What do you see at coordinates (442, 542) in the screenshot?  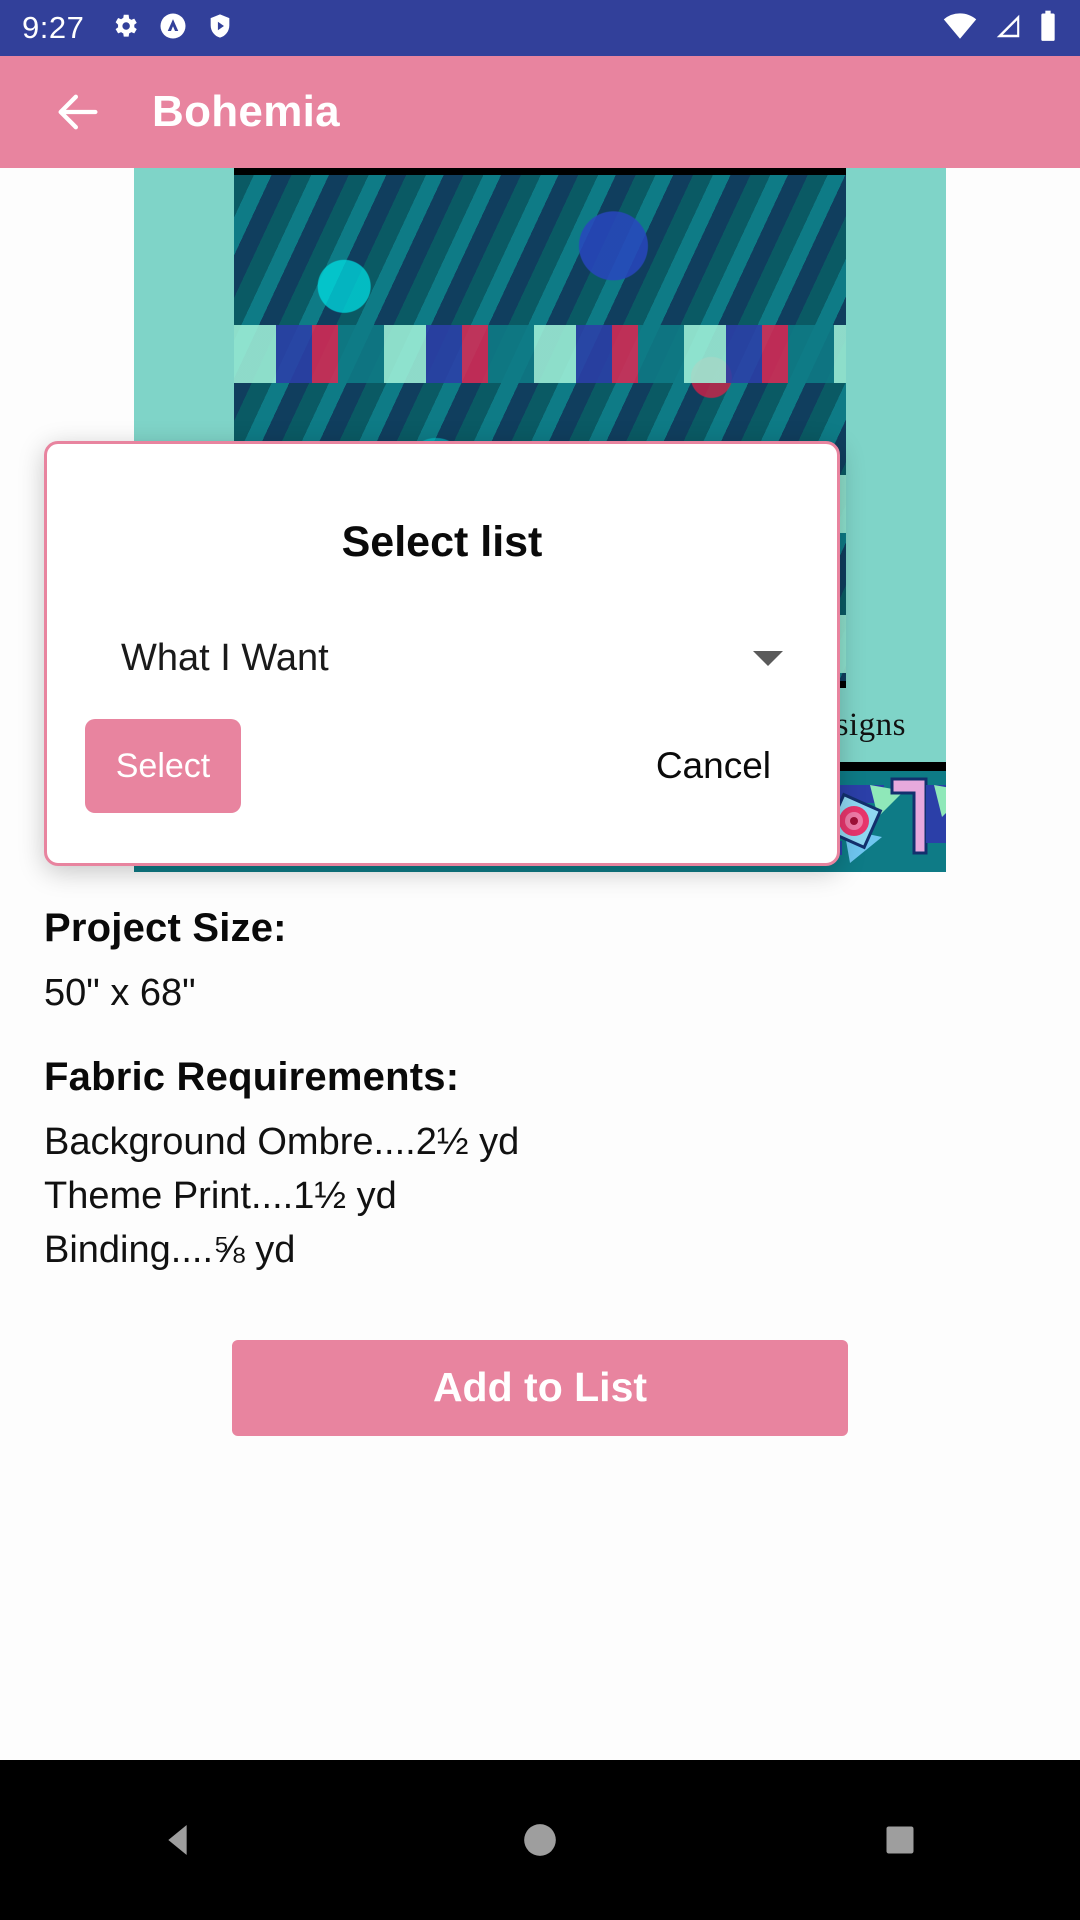 I see `dialog-title: Select list` at bounding box center [442, 542].